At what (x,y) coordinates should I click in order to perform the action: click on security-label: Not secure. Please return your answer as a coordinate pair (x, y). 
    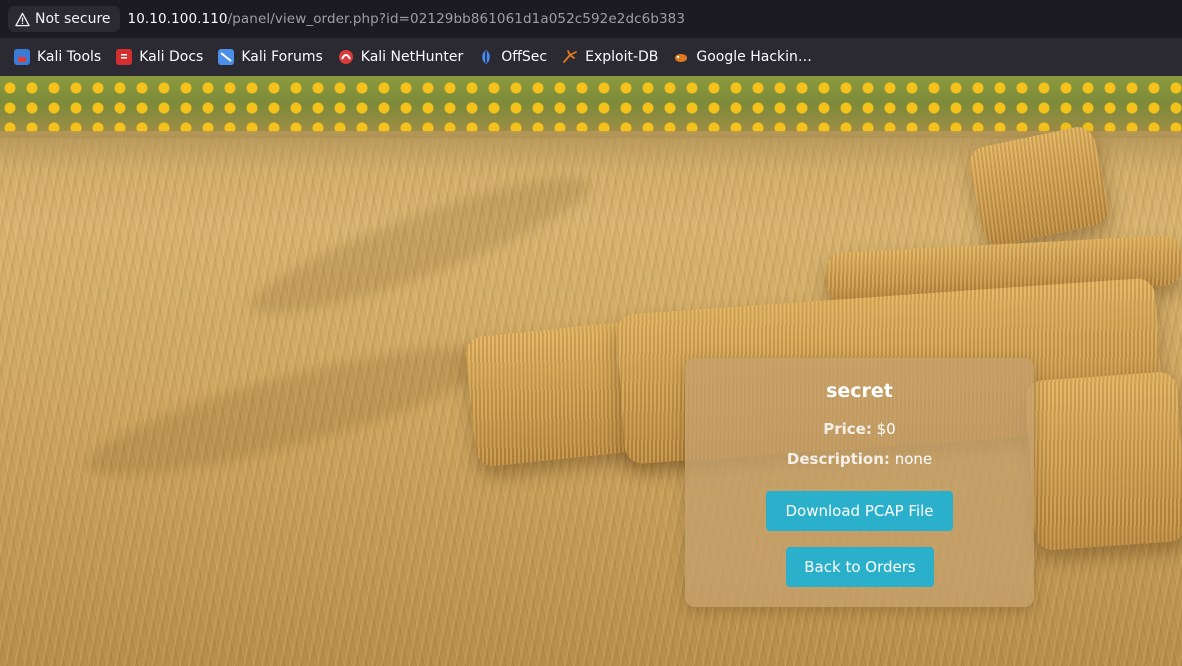
    Looking at the image, I should click on (73, 19).